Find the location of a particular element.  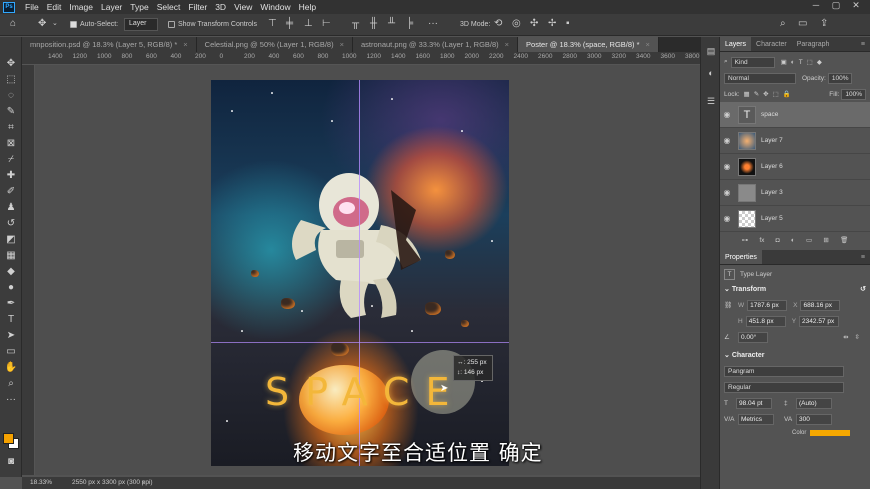

menu-filter: Filter is located at coordinates (197, 7).